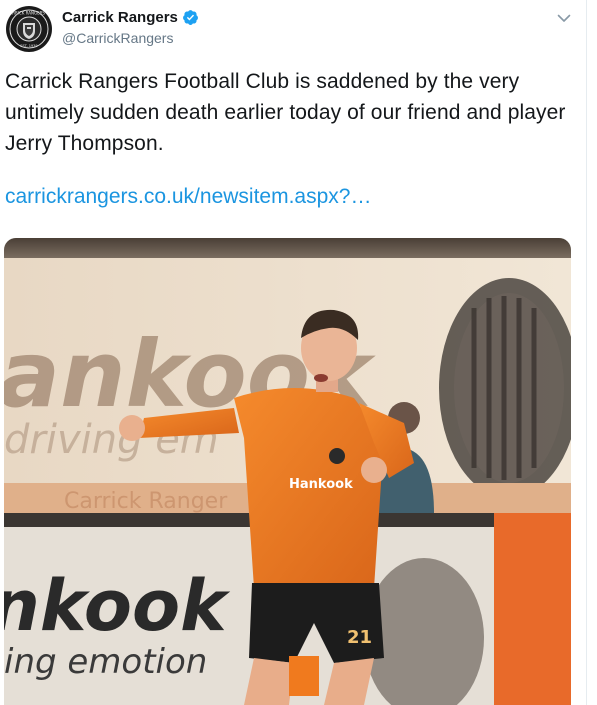 The image size is (597, 705). Describe the element at coordinates (120, 17) in the screenshot. I see `display-name: Carrick Rangers` at that location.